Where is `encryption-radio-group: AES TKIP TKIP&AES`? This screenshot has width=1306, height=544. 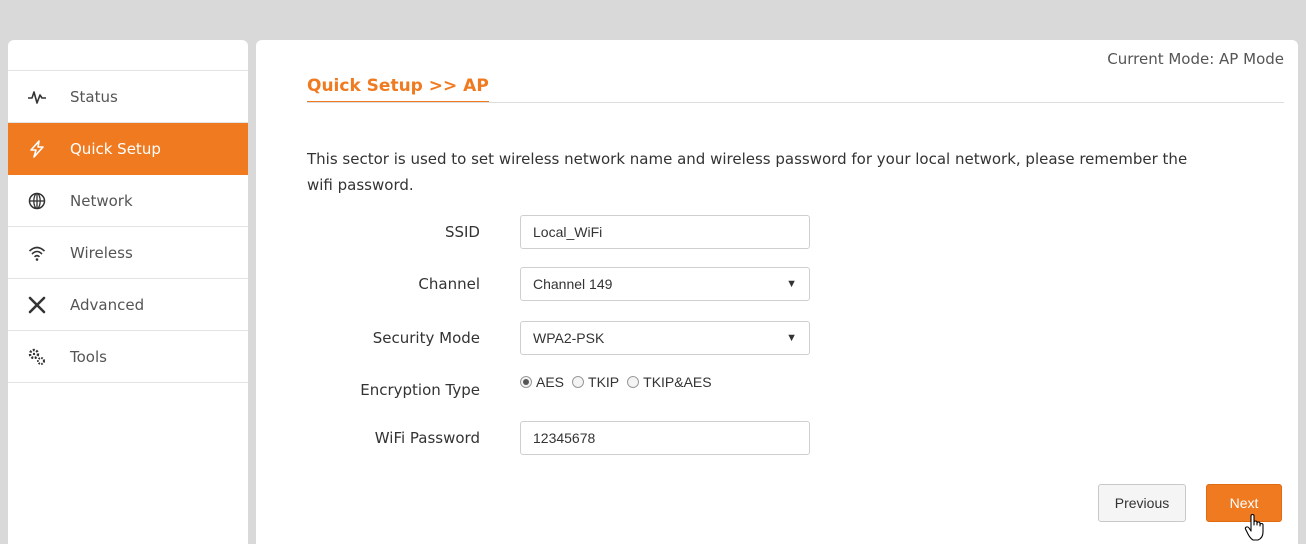 encryption-radio-group: AES TKIP TKIP&AES is located at coordinates (620, 382).